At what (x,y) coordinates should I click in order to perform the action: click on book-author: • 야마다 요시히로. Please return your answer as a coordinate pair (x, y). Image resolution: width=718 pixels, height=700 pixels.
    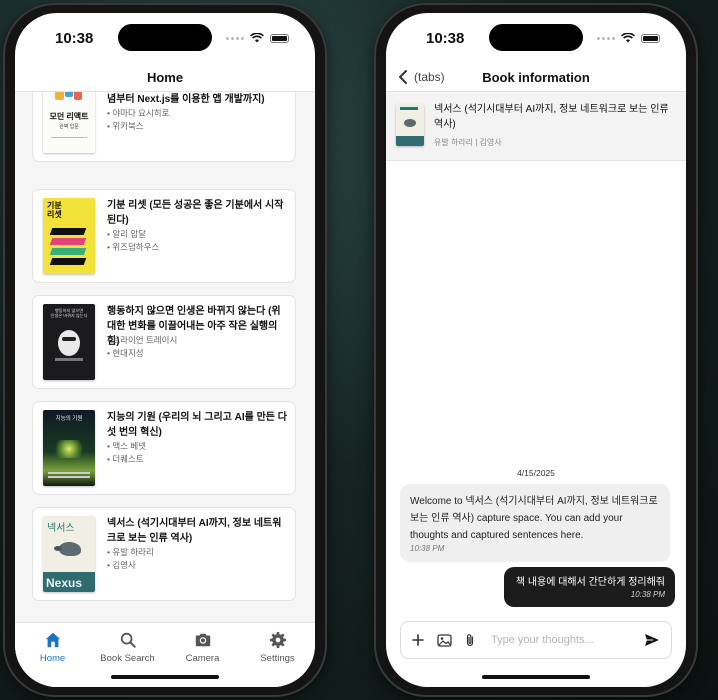
    Looking at the image, I should click on (138, 113).